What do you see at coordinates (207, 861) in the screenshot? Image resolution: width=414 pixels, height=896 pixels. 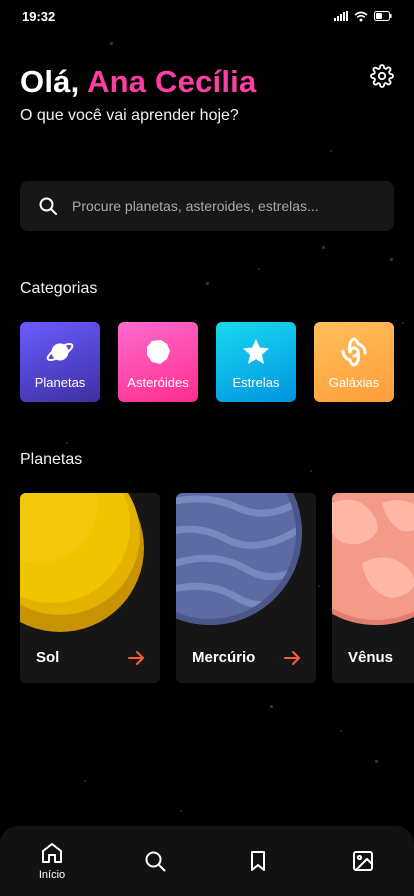 I see `bottom-navigation: Início` at bounding box center [207, 861].